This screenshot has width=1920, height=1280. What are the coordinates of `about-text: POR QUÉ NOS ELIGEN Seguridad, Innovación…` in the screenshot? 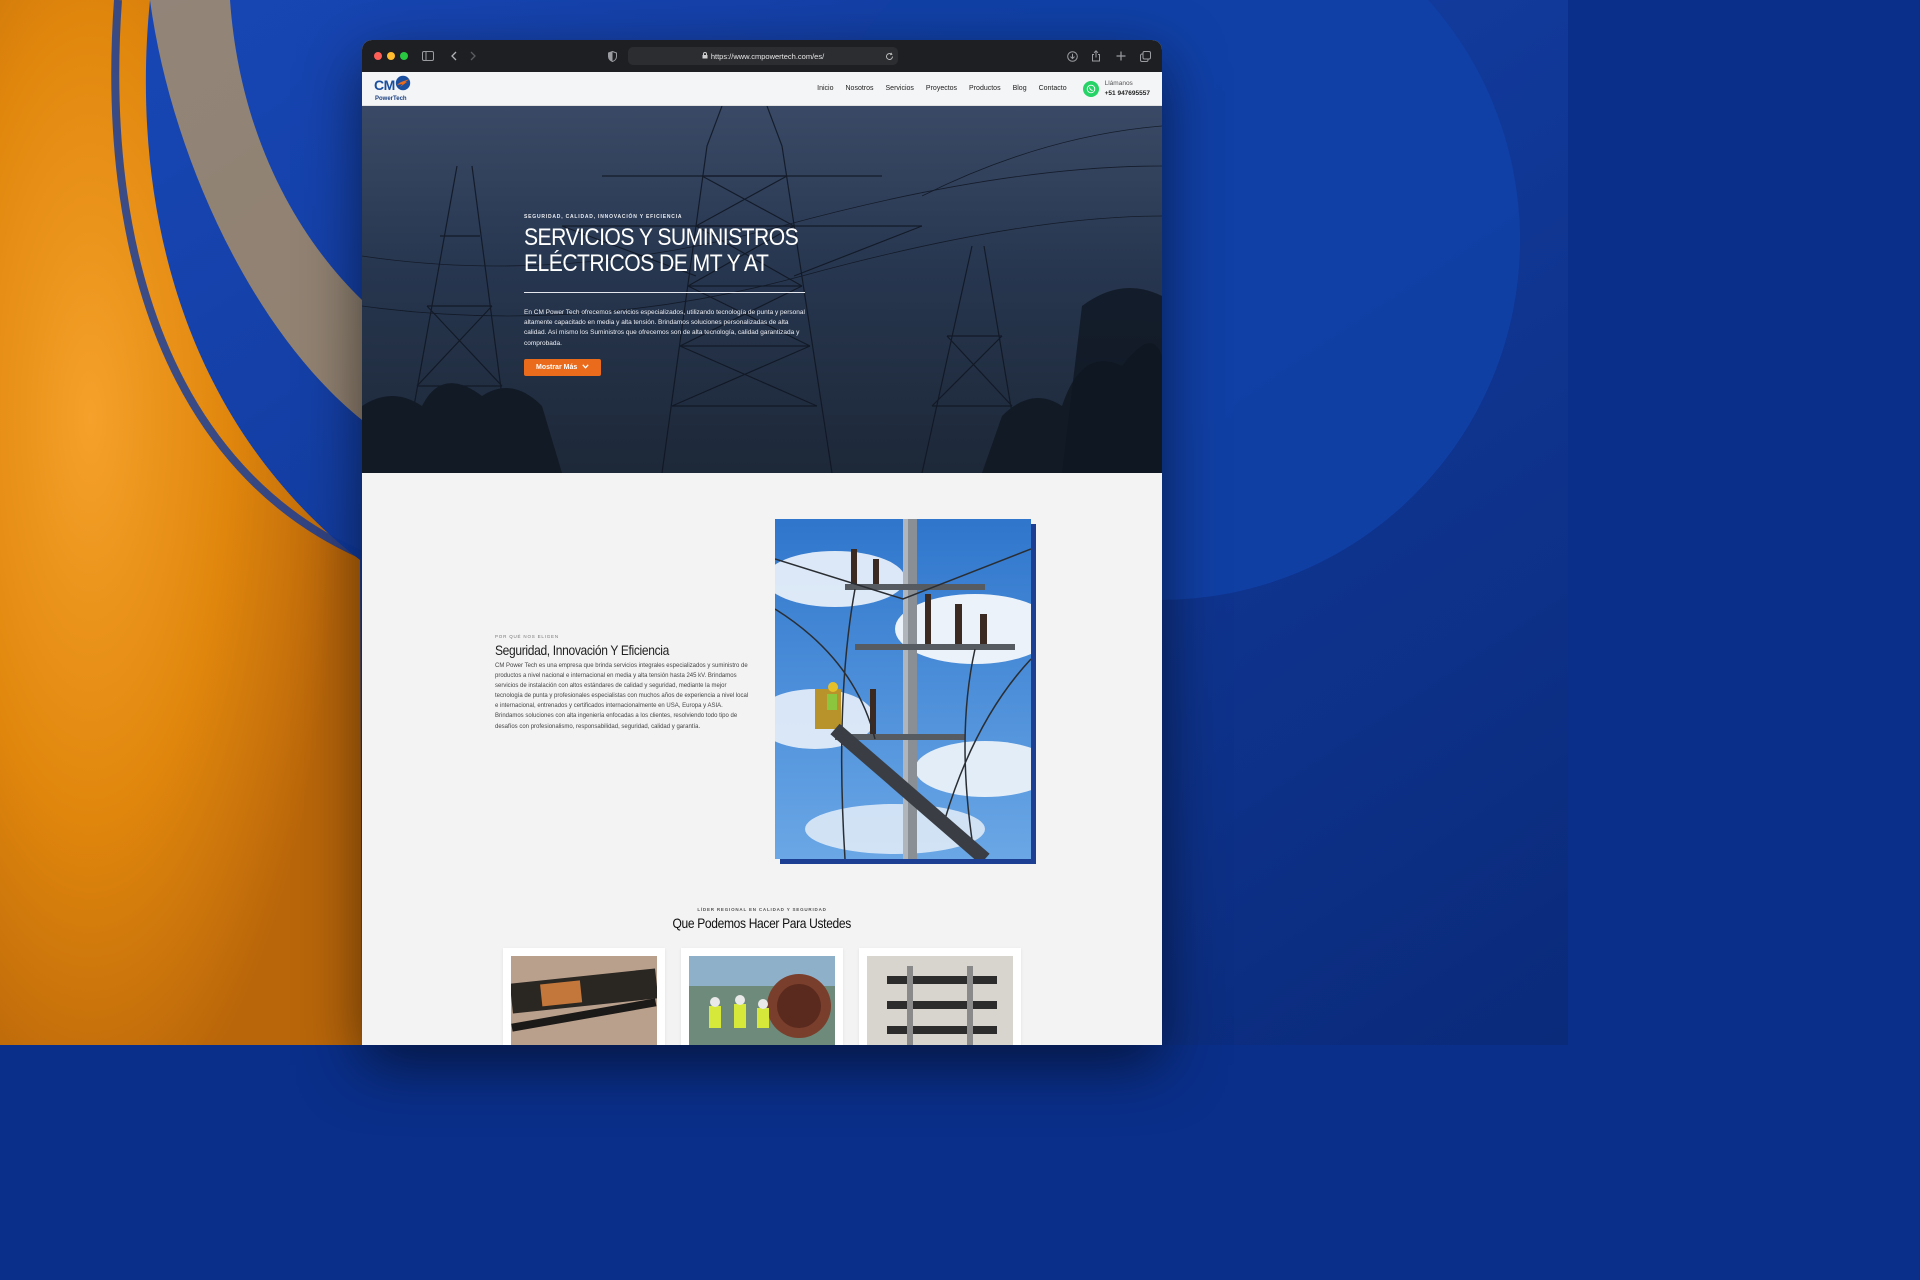 It's located at (624, 683).